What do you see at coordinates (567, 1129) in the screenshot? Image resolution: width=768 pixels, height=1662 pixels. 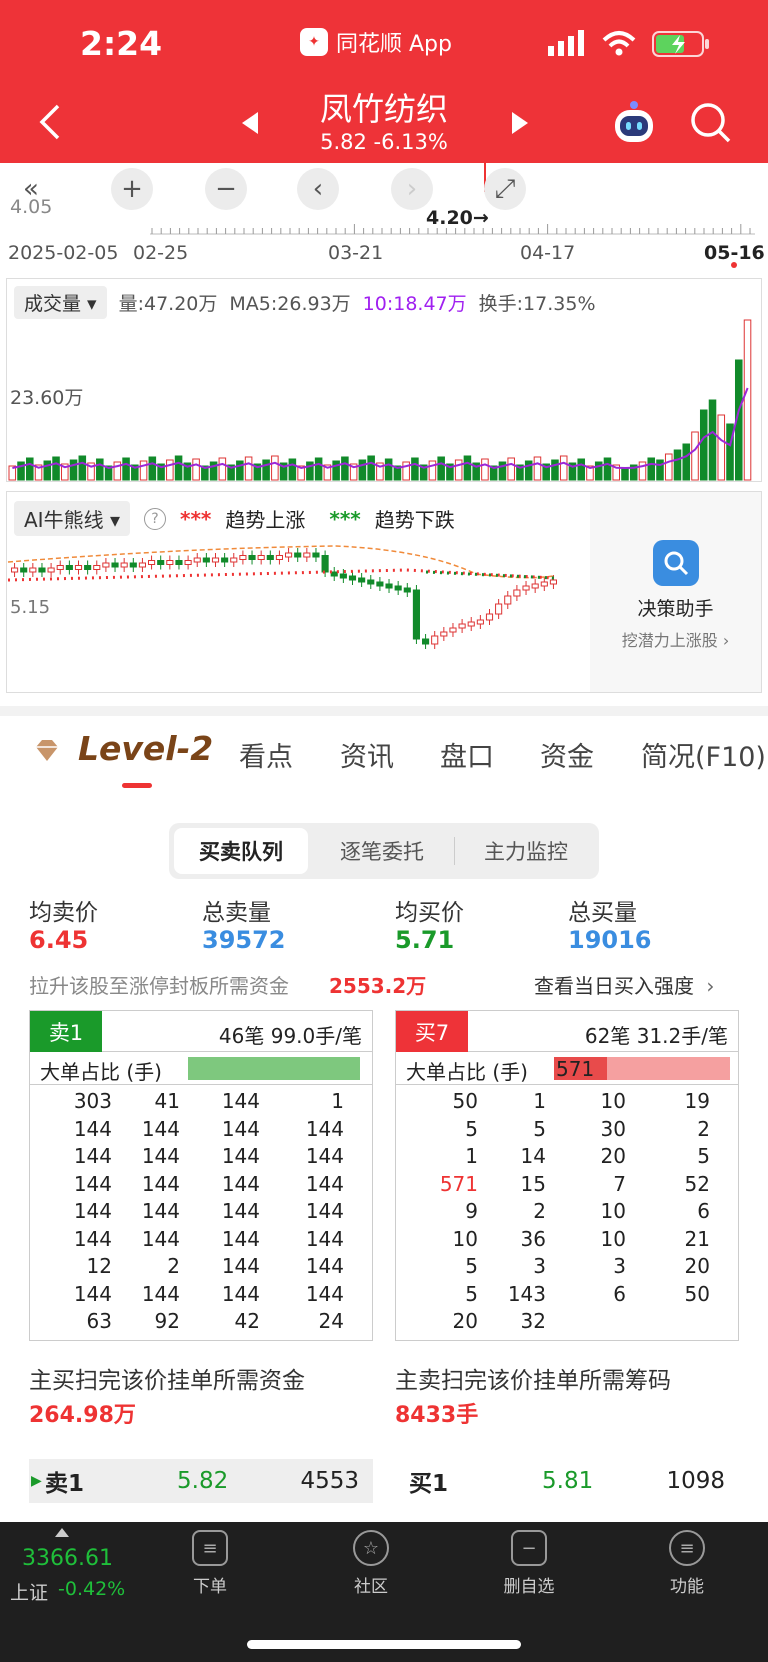 I see `queue-row: 5 5 30 2` at bounding box center [567, 1129].